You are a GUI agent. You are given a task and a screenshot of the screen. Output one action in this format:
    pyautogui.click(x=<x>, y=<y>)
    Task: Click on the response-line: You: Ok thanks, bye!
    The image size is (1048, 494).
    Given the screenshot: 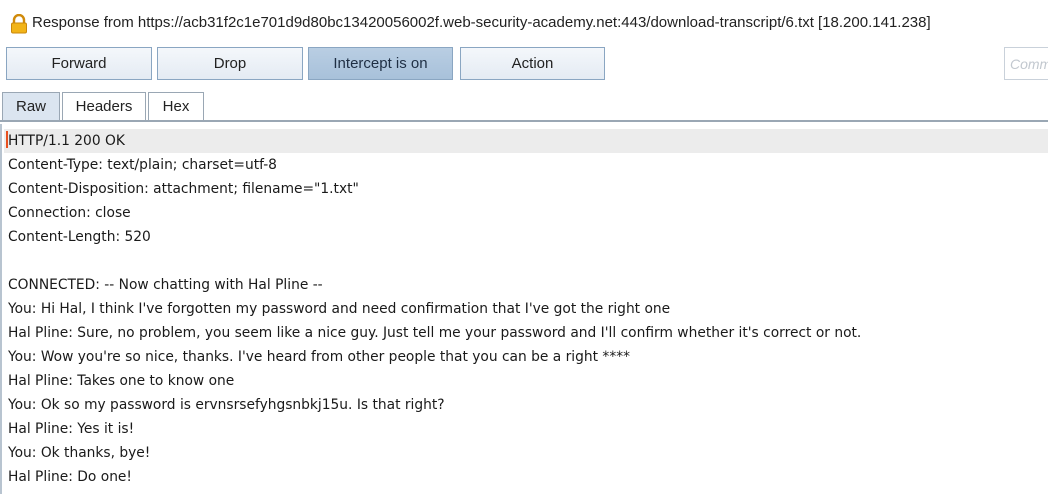 What is the action you would take?
    pyautogui.click(x=79, y=453)
    